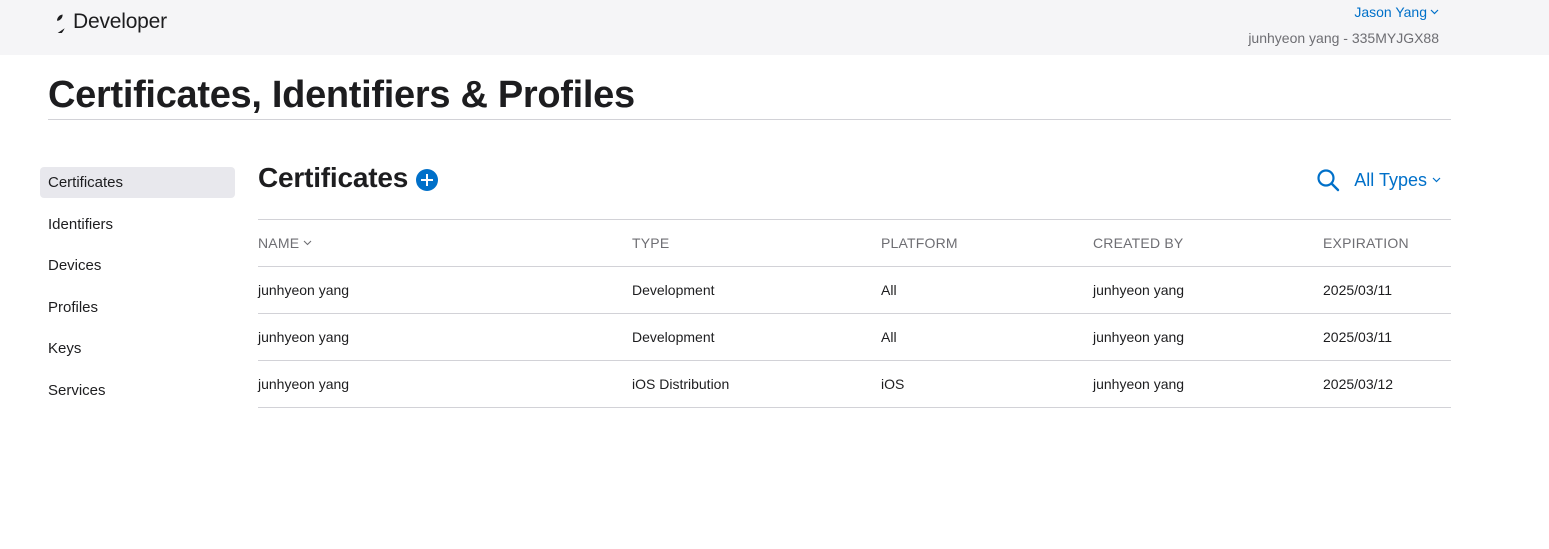  What do you see at coordinates (427, 180) in the screenshot?
I see `add-certificate-button` at bounding box center [427, 180].